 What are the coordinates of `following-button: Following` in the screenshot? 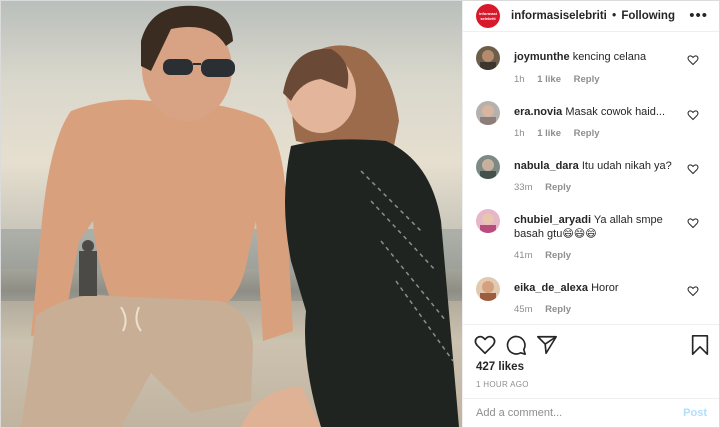 It's located at (648, 16).